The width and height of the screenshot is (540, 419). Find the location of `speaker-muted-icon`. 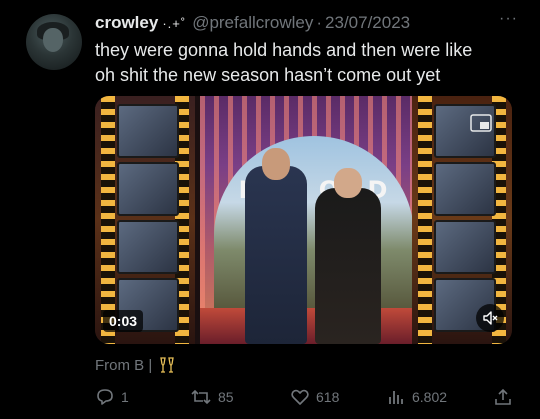

speaker-muted-icon is located at coordinates (490, 318).